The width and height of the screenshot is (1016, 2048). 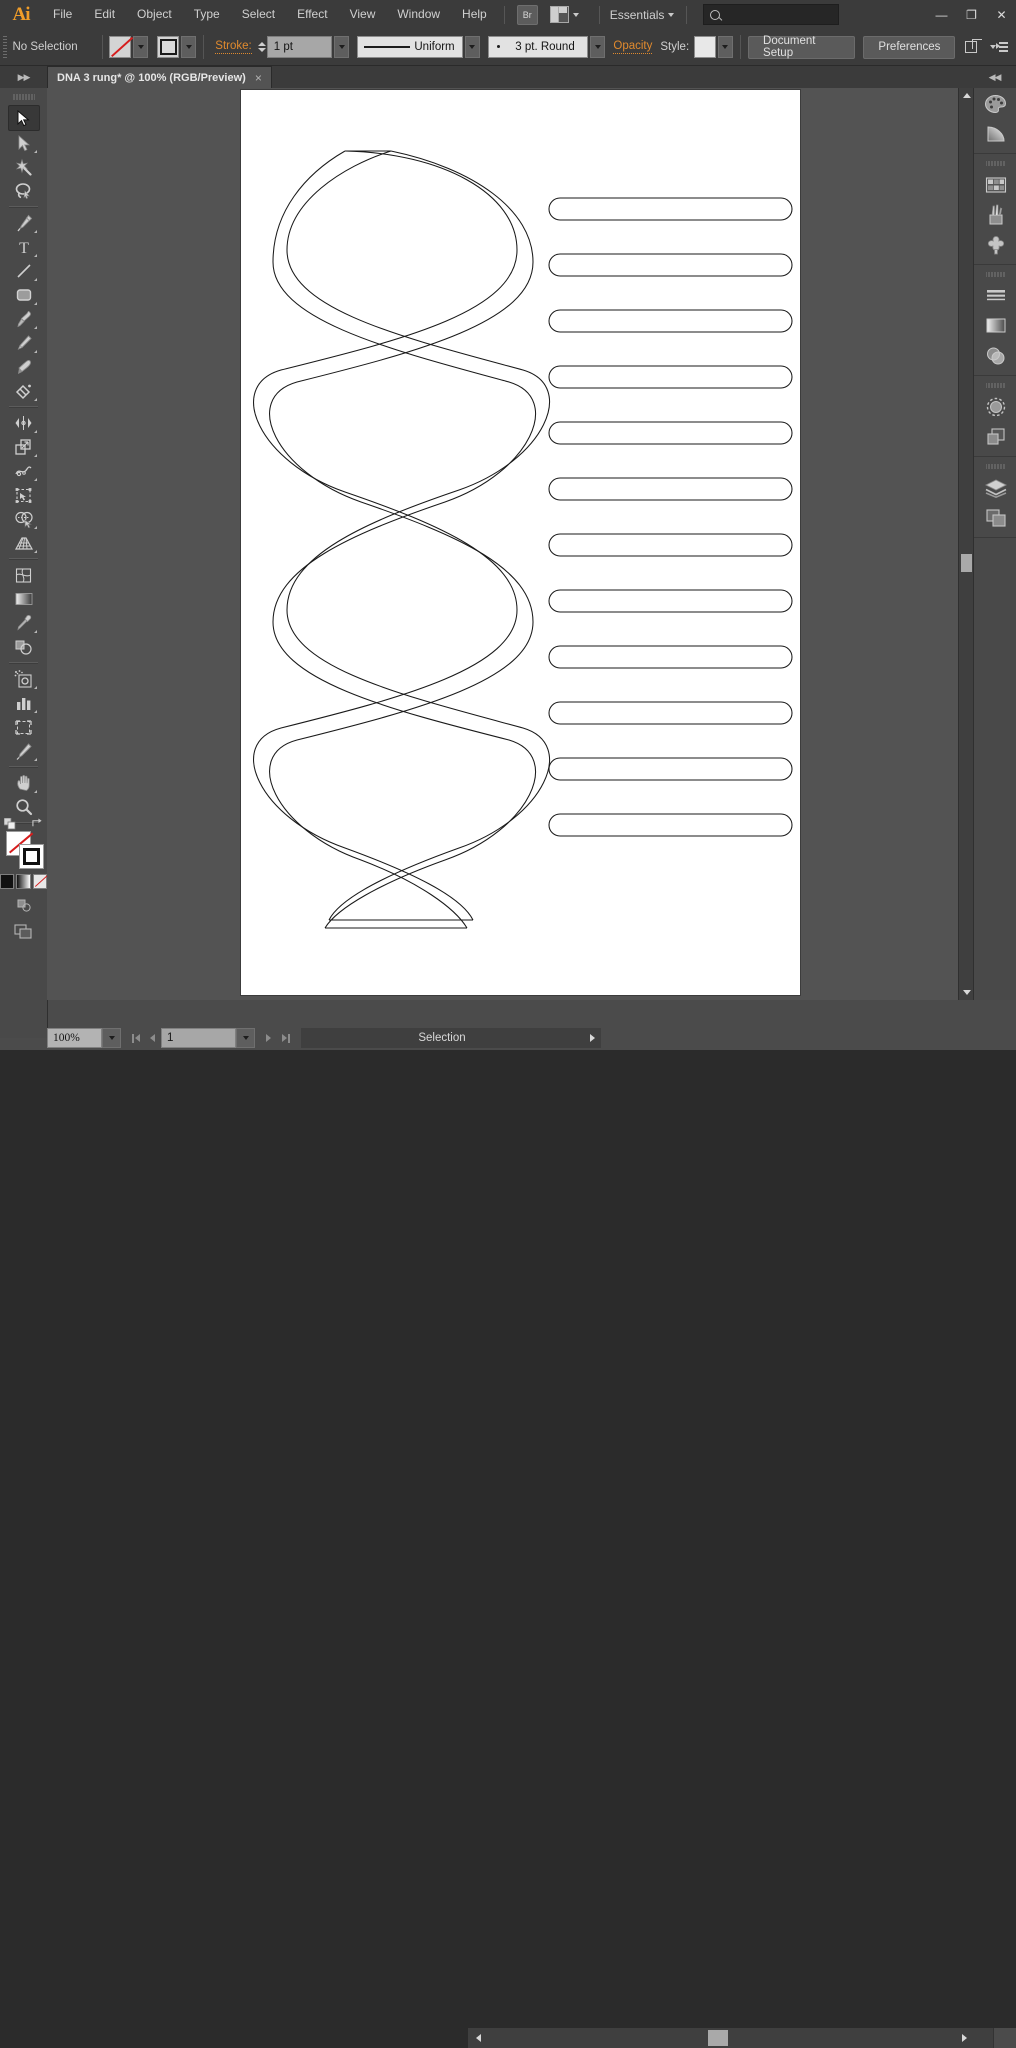 What do you see at coordinates (995, 184) in the screenshot?
I see `swatches-panel-icon` at bounding box center [995, 184].